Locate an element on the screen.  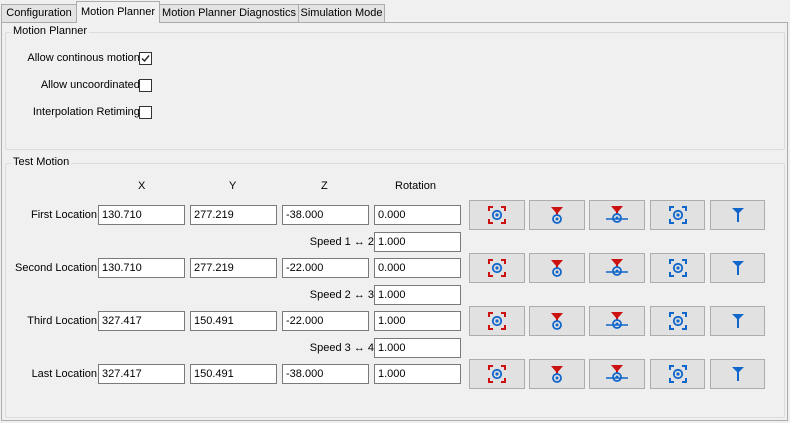
row-label: Second Location is located at coordinates (56, 268).